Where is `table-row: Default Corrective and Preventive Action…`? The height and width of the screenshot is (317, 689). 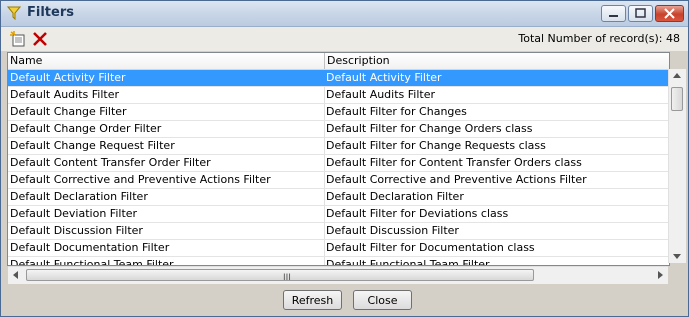
table-row: Default Corrective and Preventive Action… is located at coordinates (338, 180).